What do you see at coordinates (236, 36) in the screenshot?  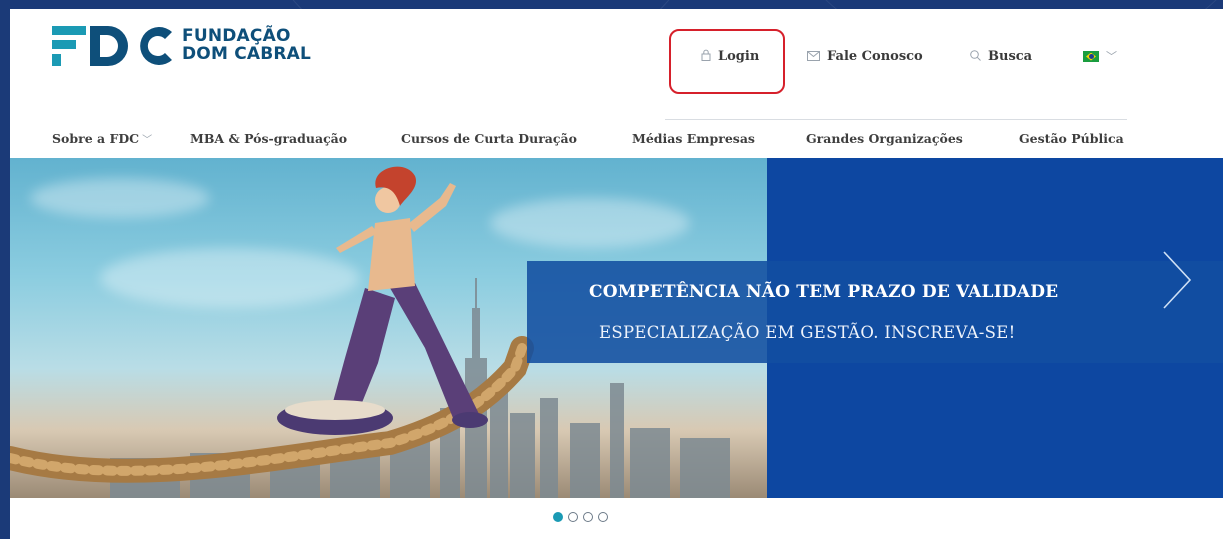 I see `logo-line-1: FUNDAÇÃO` at bounding box center [236, 36].